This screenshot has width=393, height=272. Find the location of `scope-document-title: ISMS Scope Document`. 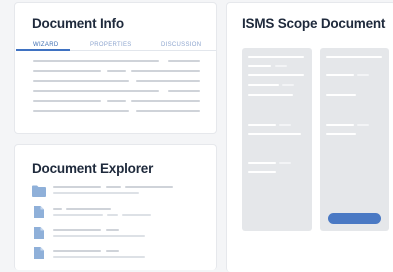

scope-document-title: ISMS Scope Document is located at coordinates (314, 23).